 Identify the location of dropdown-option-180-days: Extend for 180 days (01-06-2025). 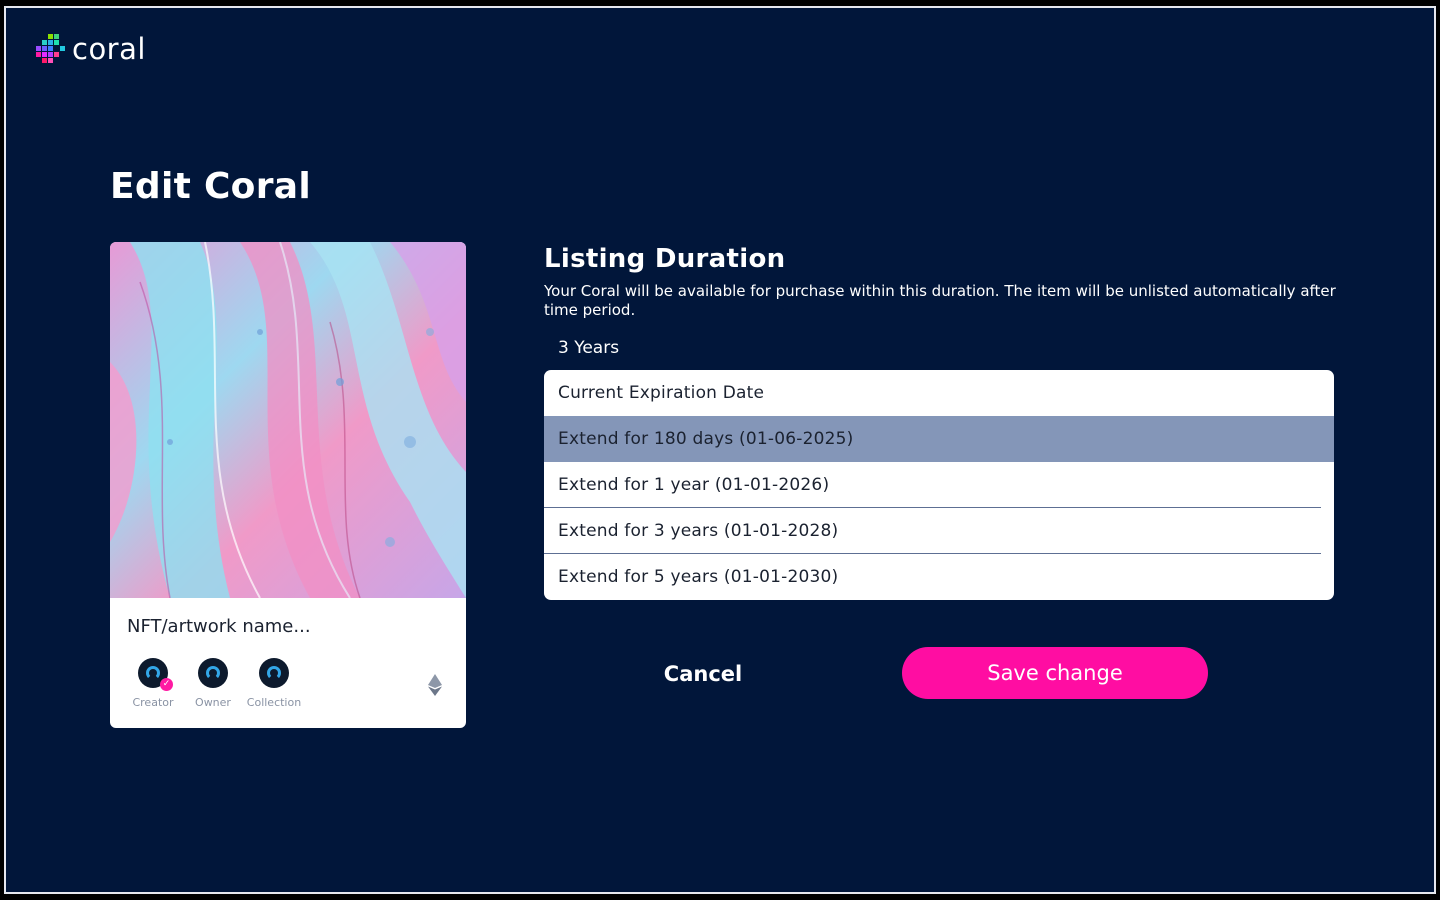
(939, 439).